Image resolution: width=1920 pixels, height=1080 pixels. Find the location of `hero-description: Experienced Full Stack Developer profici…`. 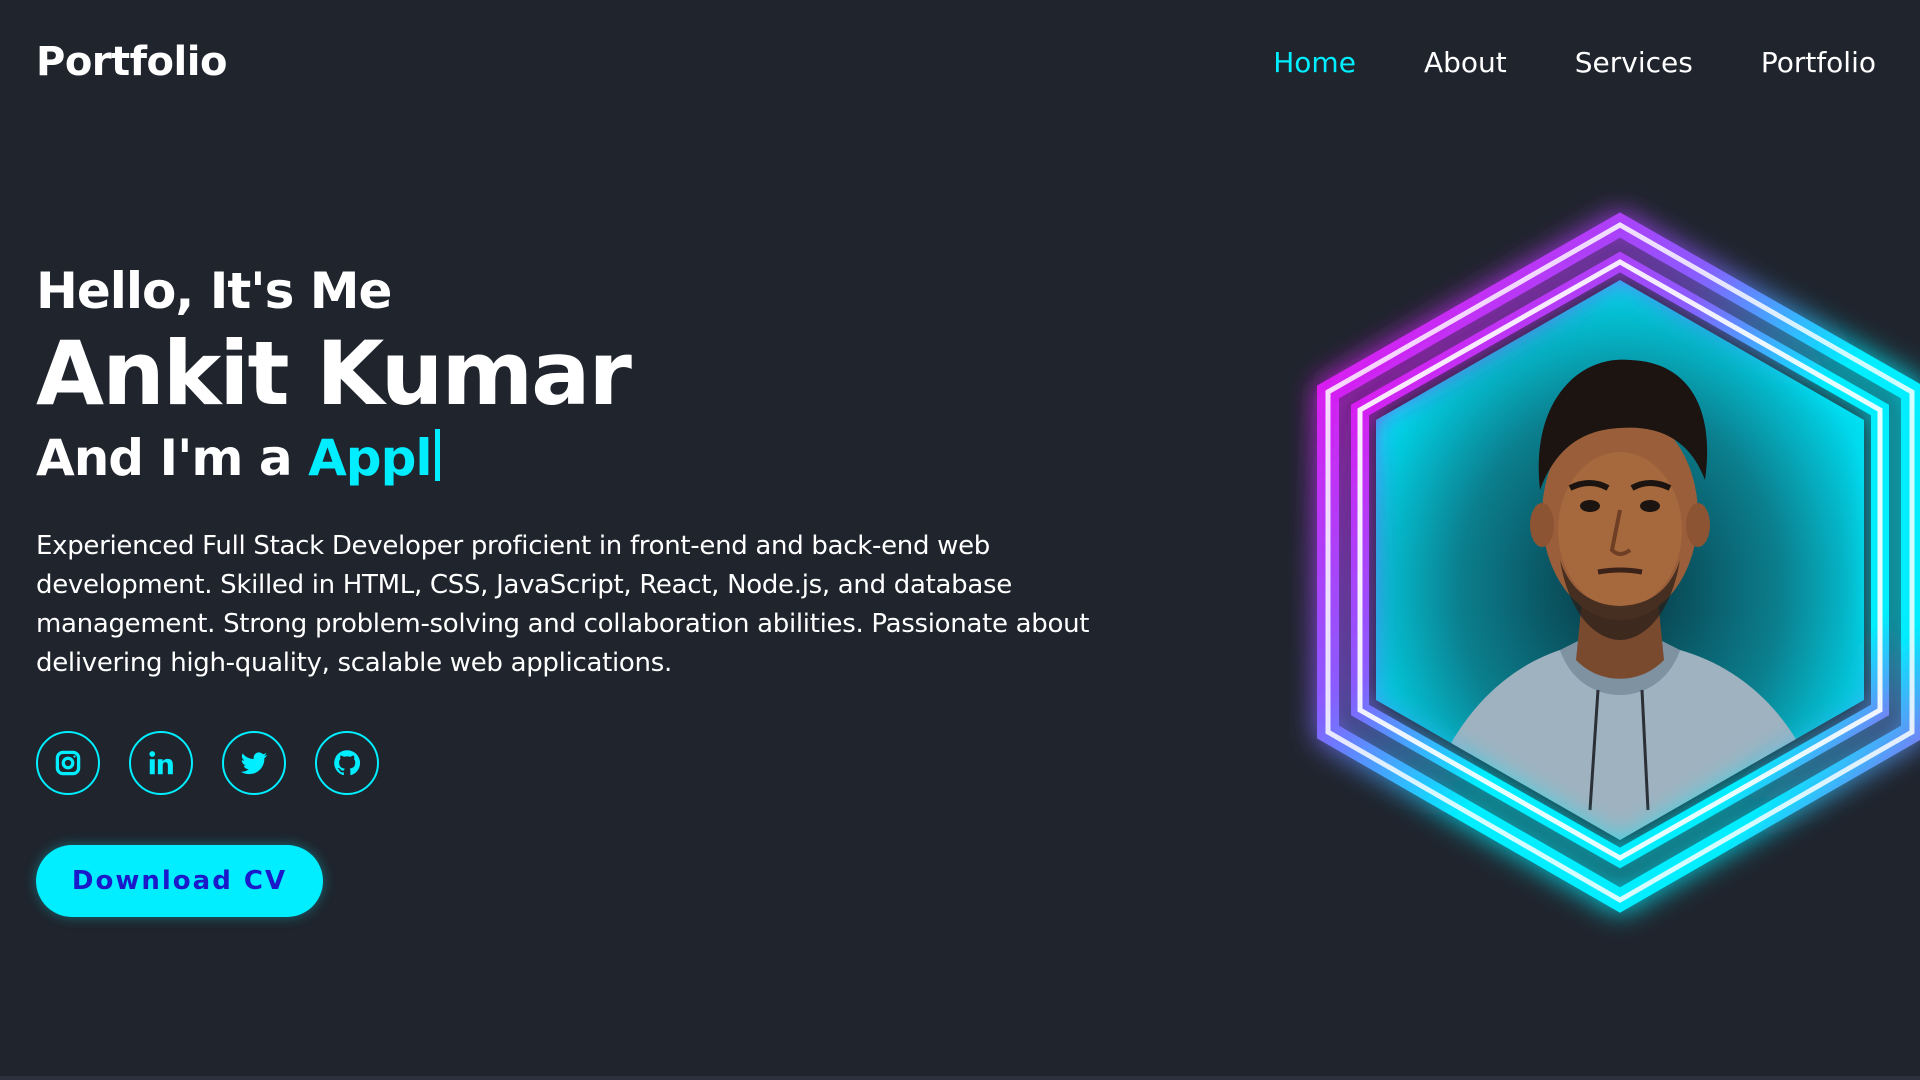

hero-description: Experienced Full Stack Developer profici… is located at coordinates (563, 604).